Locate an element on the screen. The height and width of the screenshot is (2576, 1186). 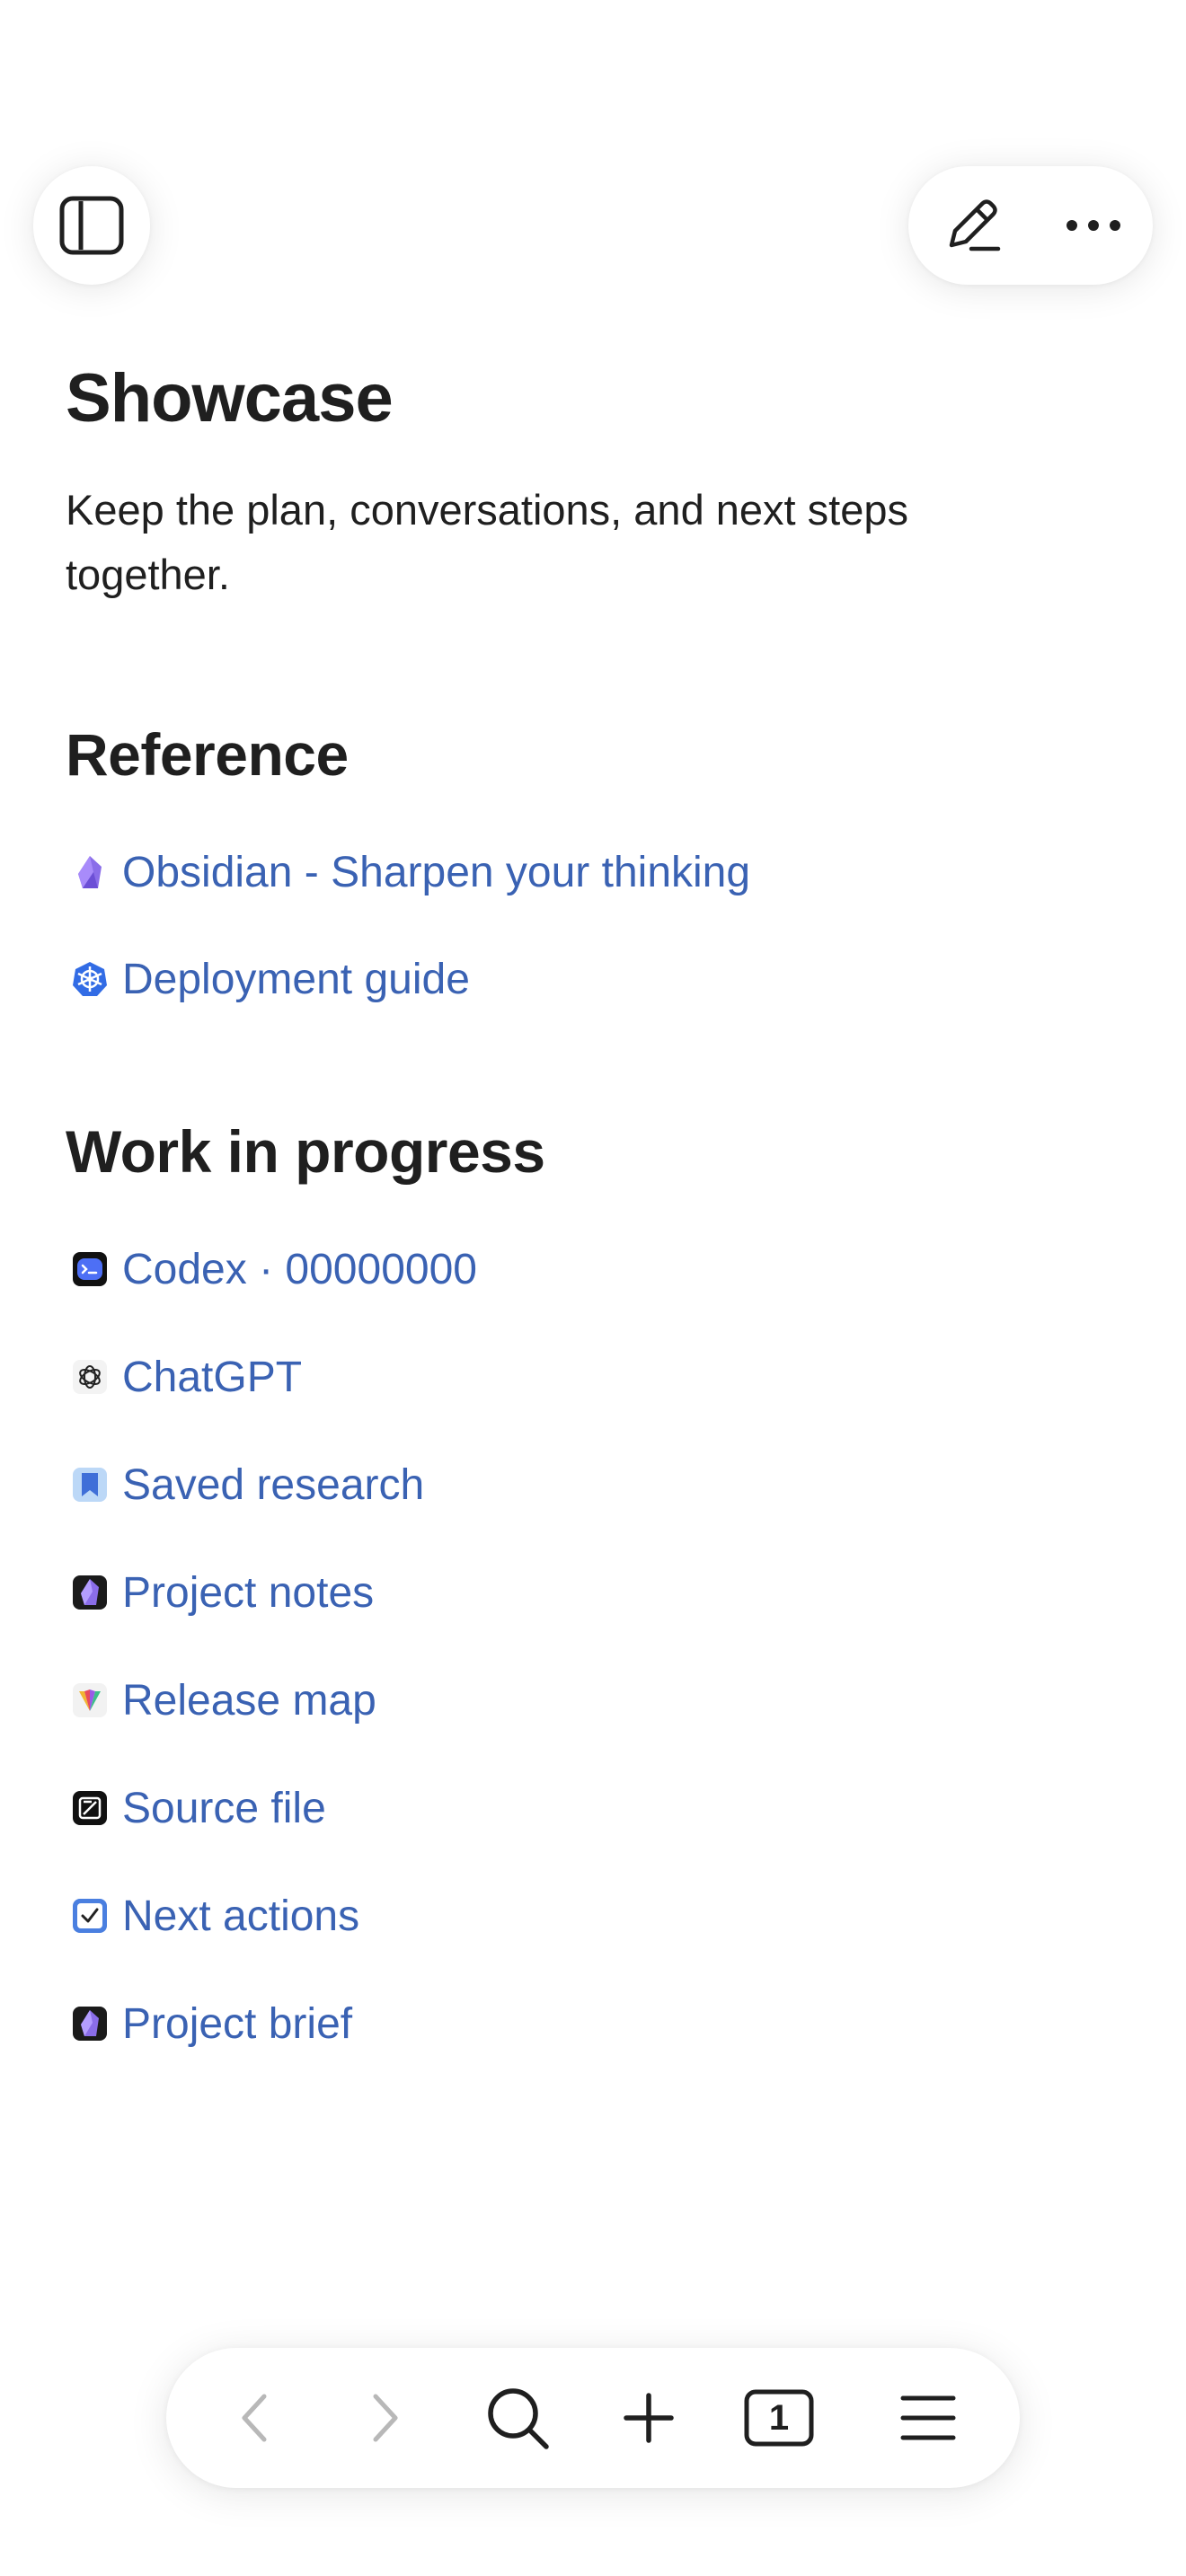
link-label: Saved research is located at coordinates (273, 1484).